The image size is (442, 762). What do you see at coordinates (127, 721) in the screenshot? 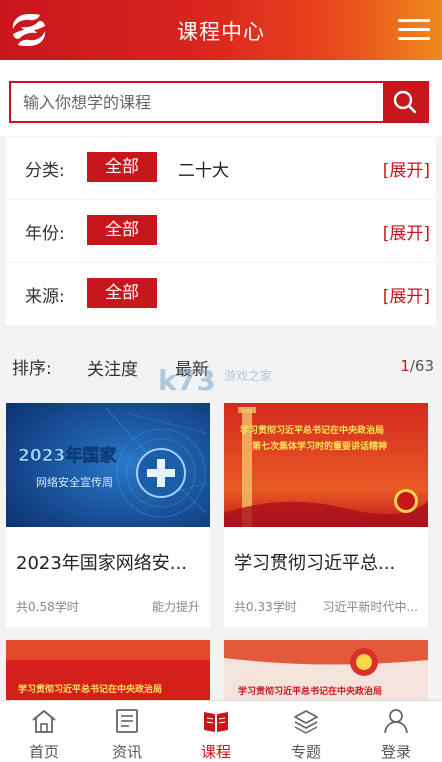
I see `news-icon` at bounding box center [127, 721].